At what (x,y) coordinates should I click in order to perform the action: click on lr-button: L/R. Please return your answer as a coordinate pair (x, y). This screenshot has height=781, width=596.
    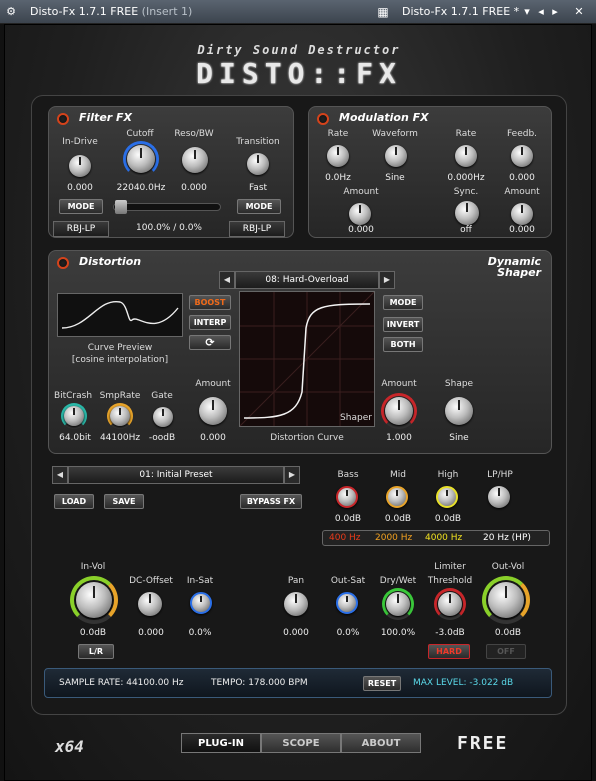
    Looking at the image, I should click on (96, 651).